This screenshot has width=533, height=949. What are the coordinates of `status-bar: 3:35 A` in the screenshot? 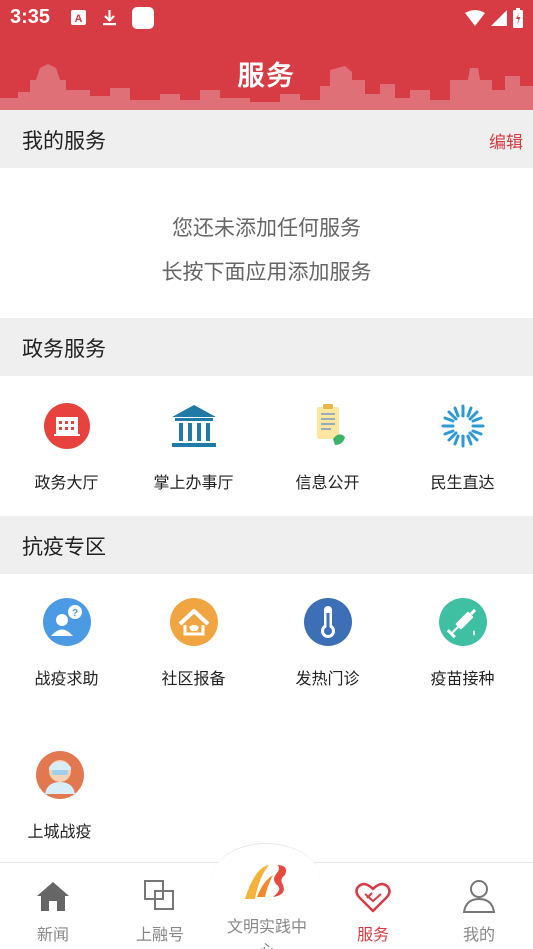 It's located at (266, 18).